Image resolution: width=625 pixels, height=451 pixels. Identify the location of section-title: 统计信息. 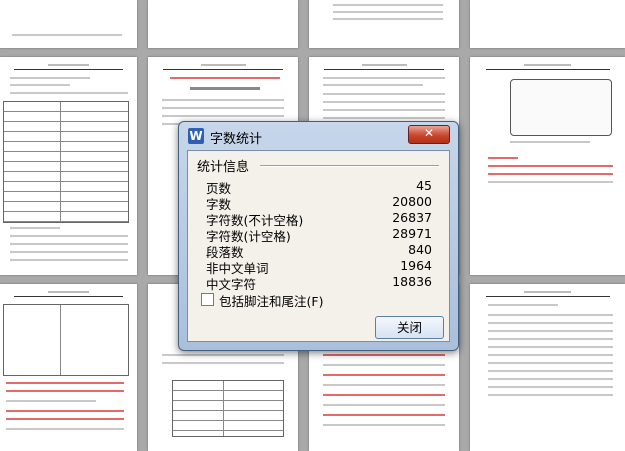
(223, 167).